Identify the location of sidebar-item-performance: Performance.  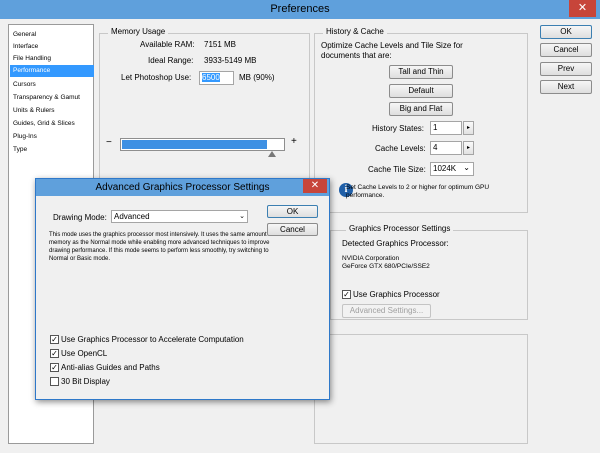
(52, 71).